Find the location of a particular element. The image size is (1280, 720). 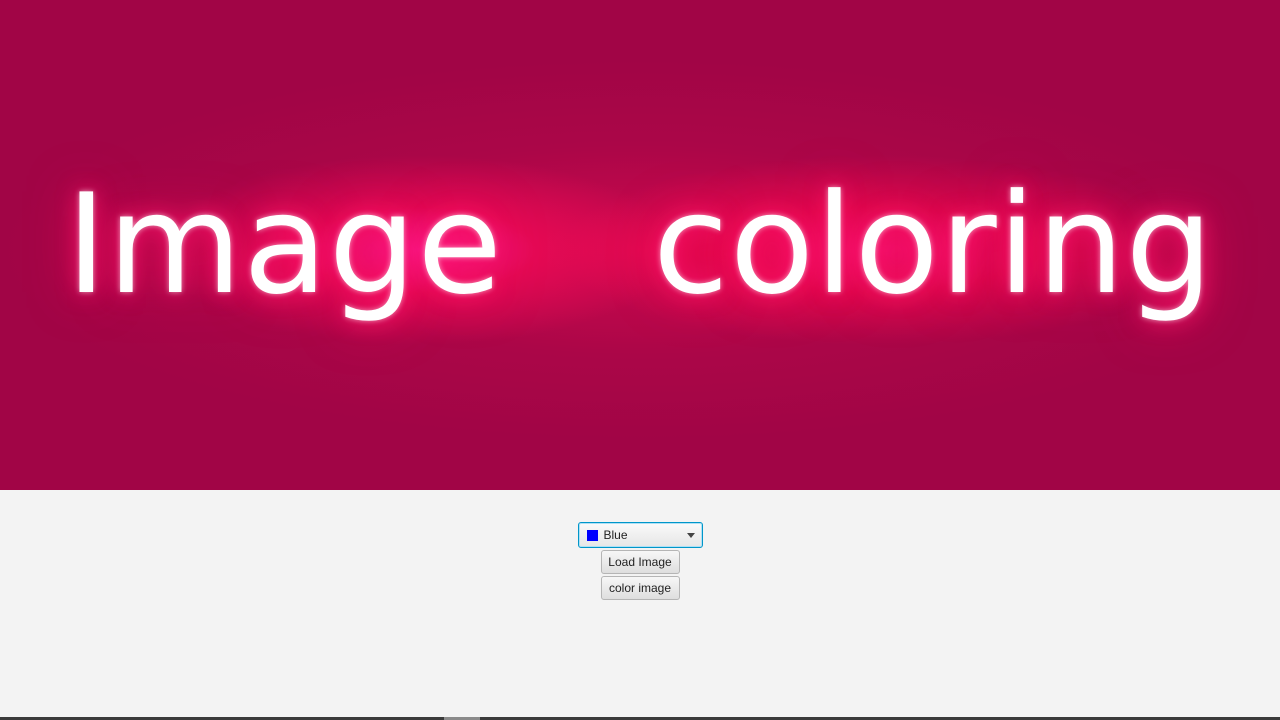

color-select: Blue is located at coordinates (640, 535).